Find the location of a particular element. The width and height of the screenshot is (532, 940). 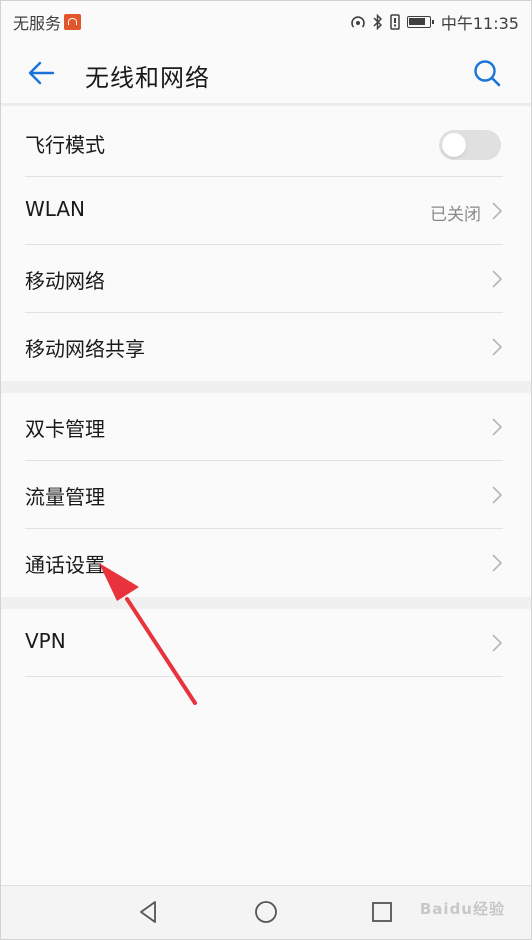

row-label: VPN is located at coordinates (45, 641).